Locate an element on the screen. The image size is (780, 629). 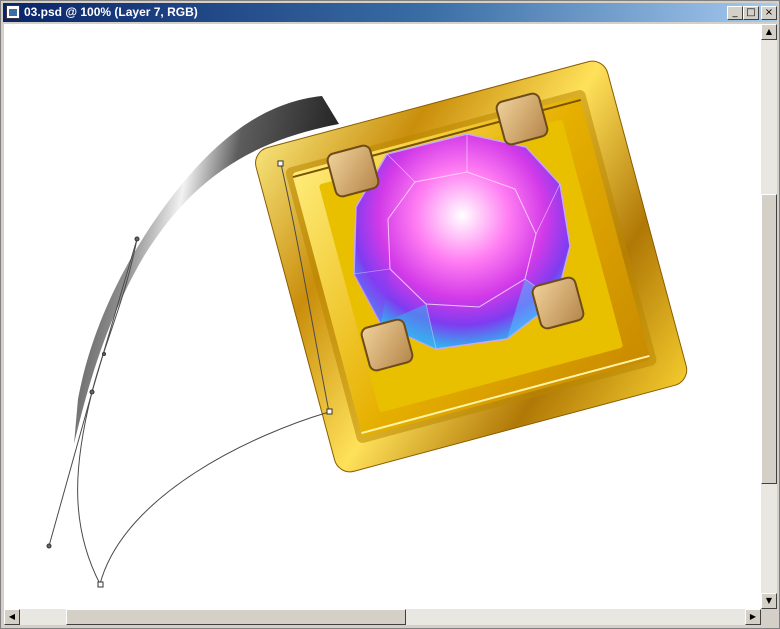
window-title: 03.psd @ 100% (Layer 7, RGB) is located at coordinates (111, 12).